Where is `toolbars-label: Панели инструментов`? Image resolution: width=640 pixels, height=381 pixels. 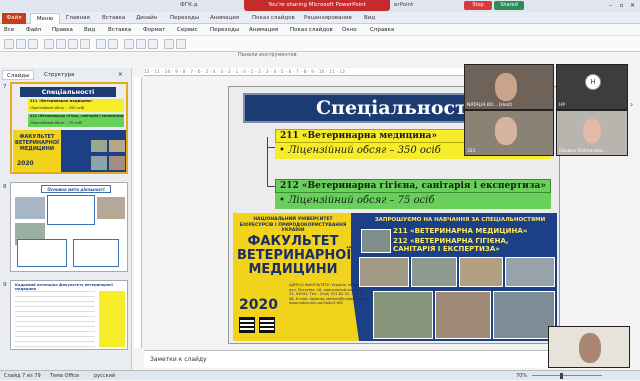
toolbars-label: Панели инструментов is located at coordinates (267, 55).